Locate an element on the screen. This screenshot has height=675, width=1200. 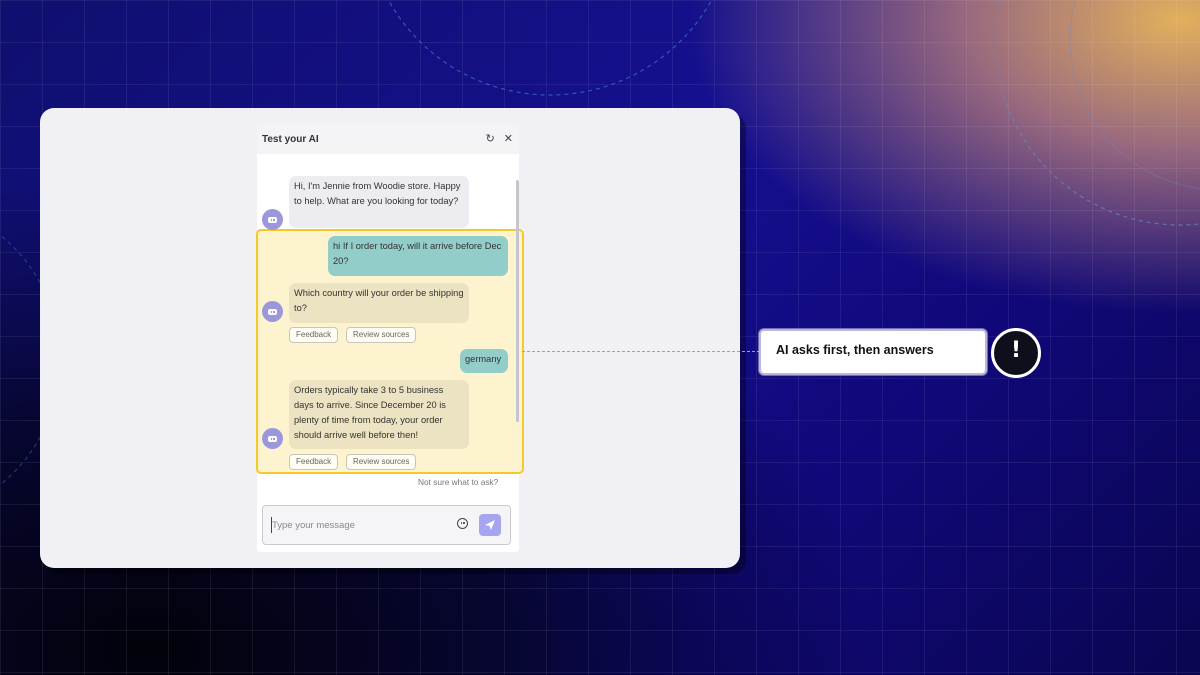
callout-connector is located at coordinates (641, 351).